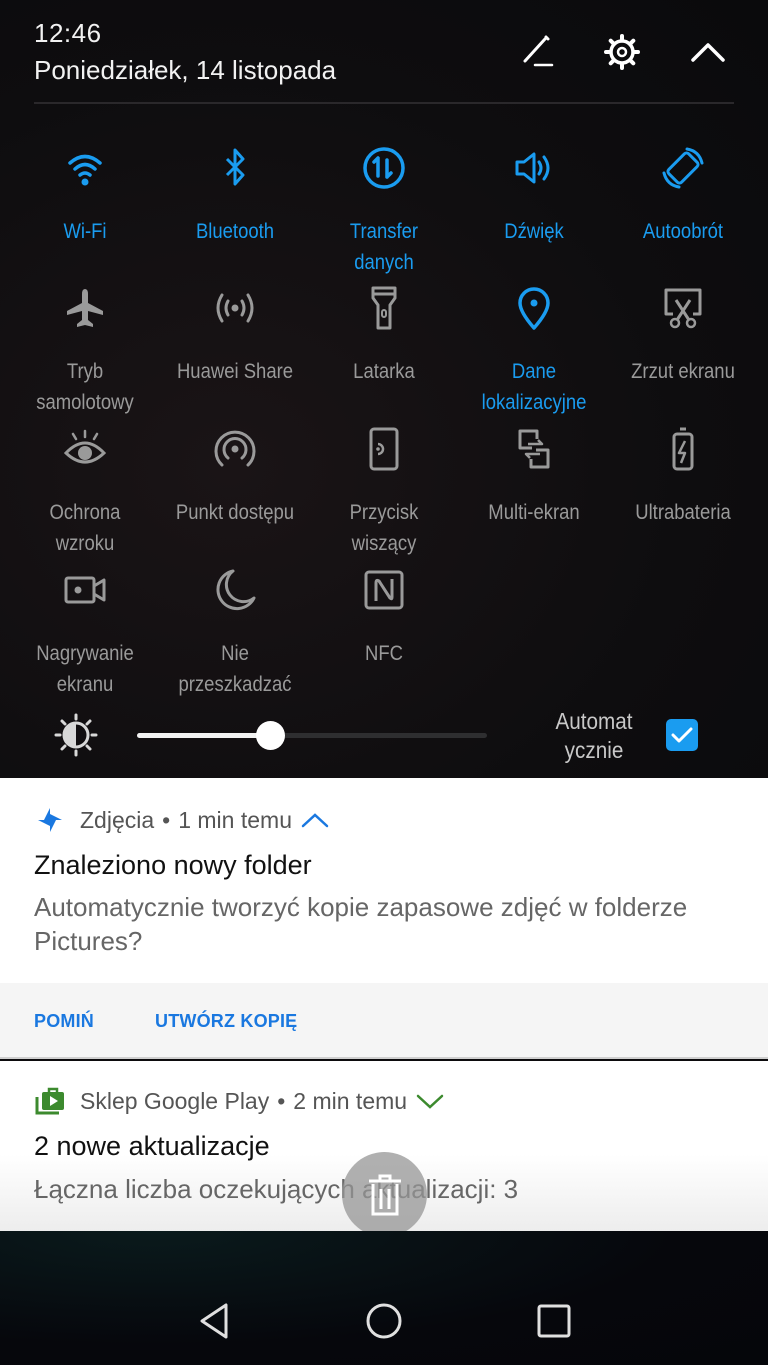  What do you see at coordinates (683, 371) in the screenshot?
I see `tile-label: Zrzut ekranu` at bounding box center [683, 371].